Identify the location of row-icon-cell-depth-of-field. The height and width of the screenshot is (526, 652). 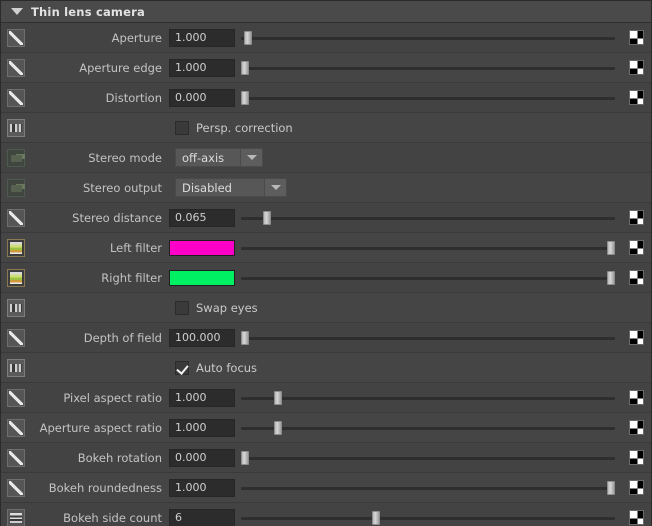
(16, 338).